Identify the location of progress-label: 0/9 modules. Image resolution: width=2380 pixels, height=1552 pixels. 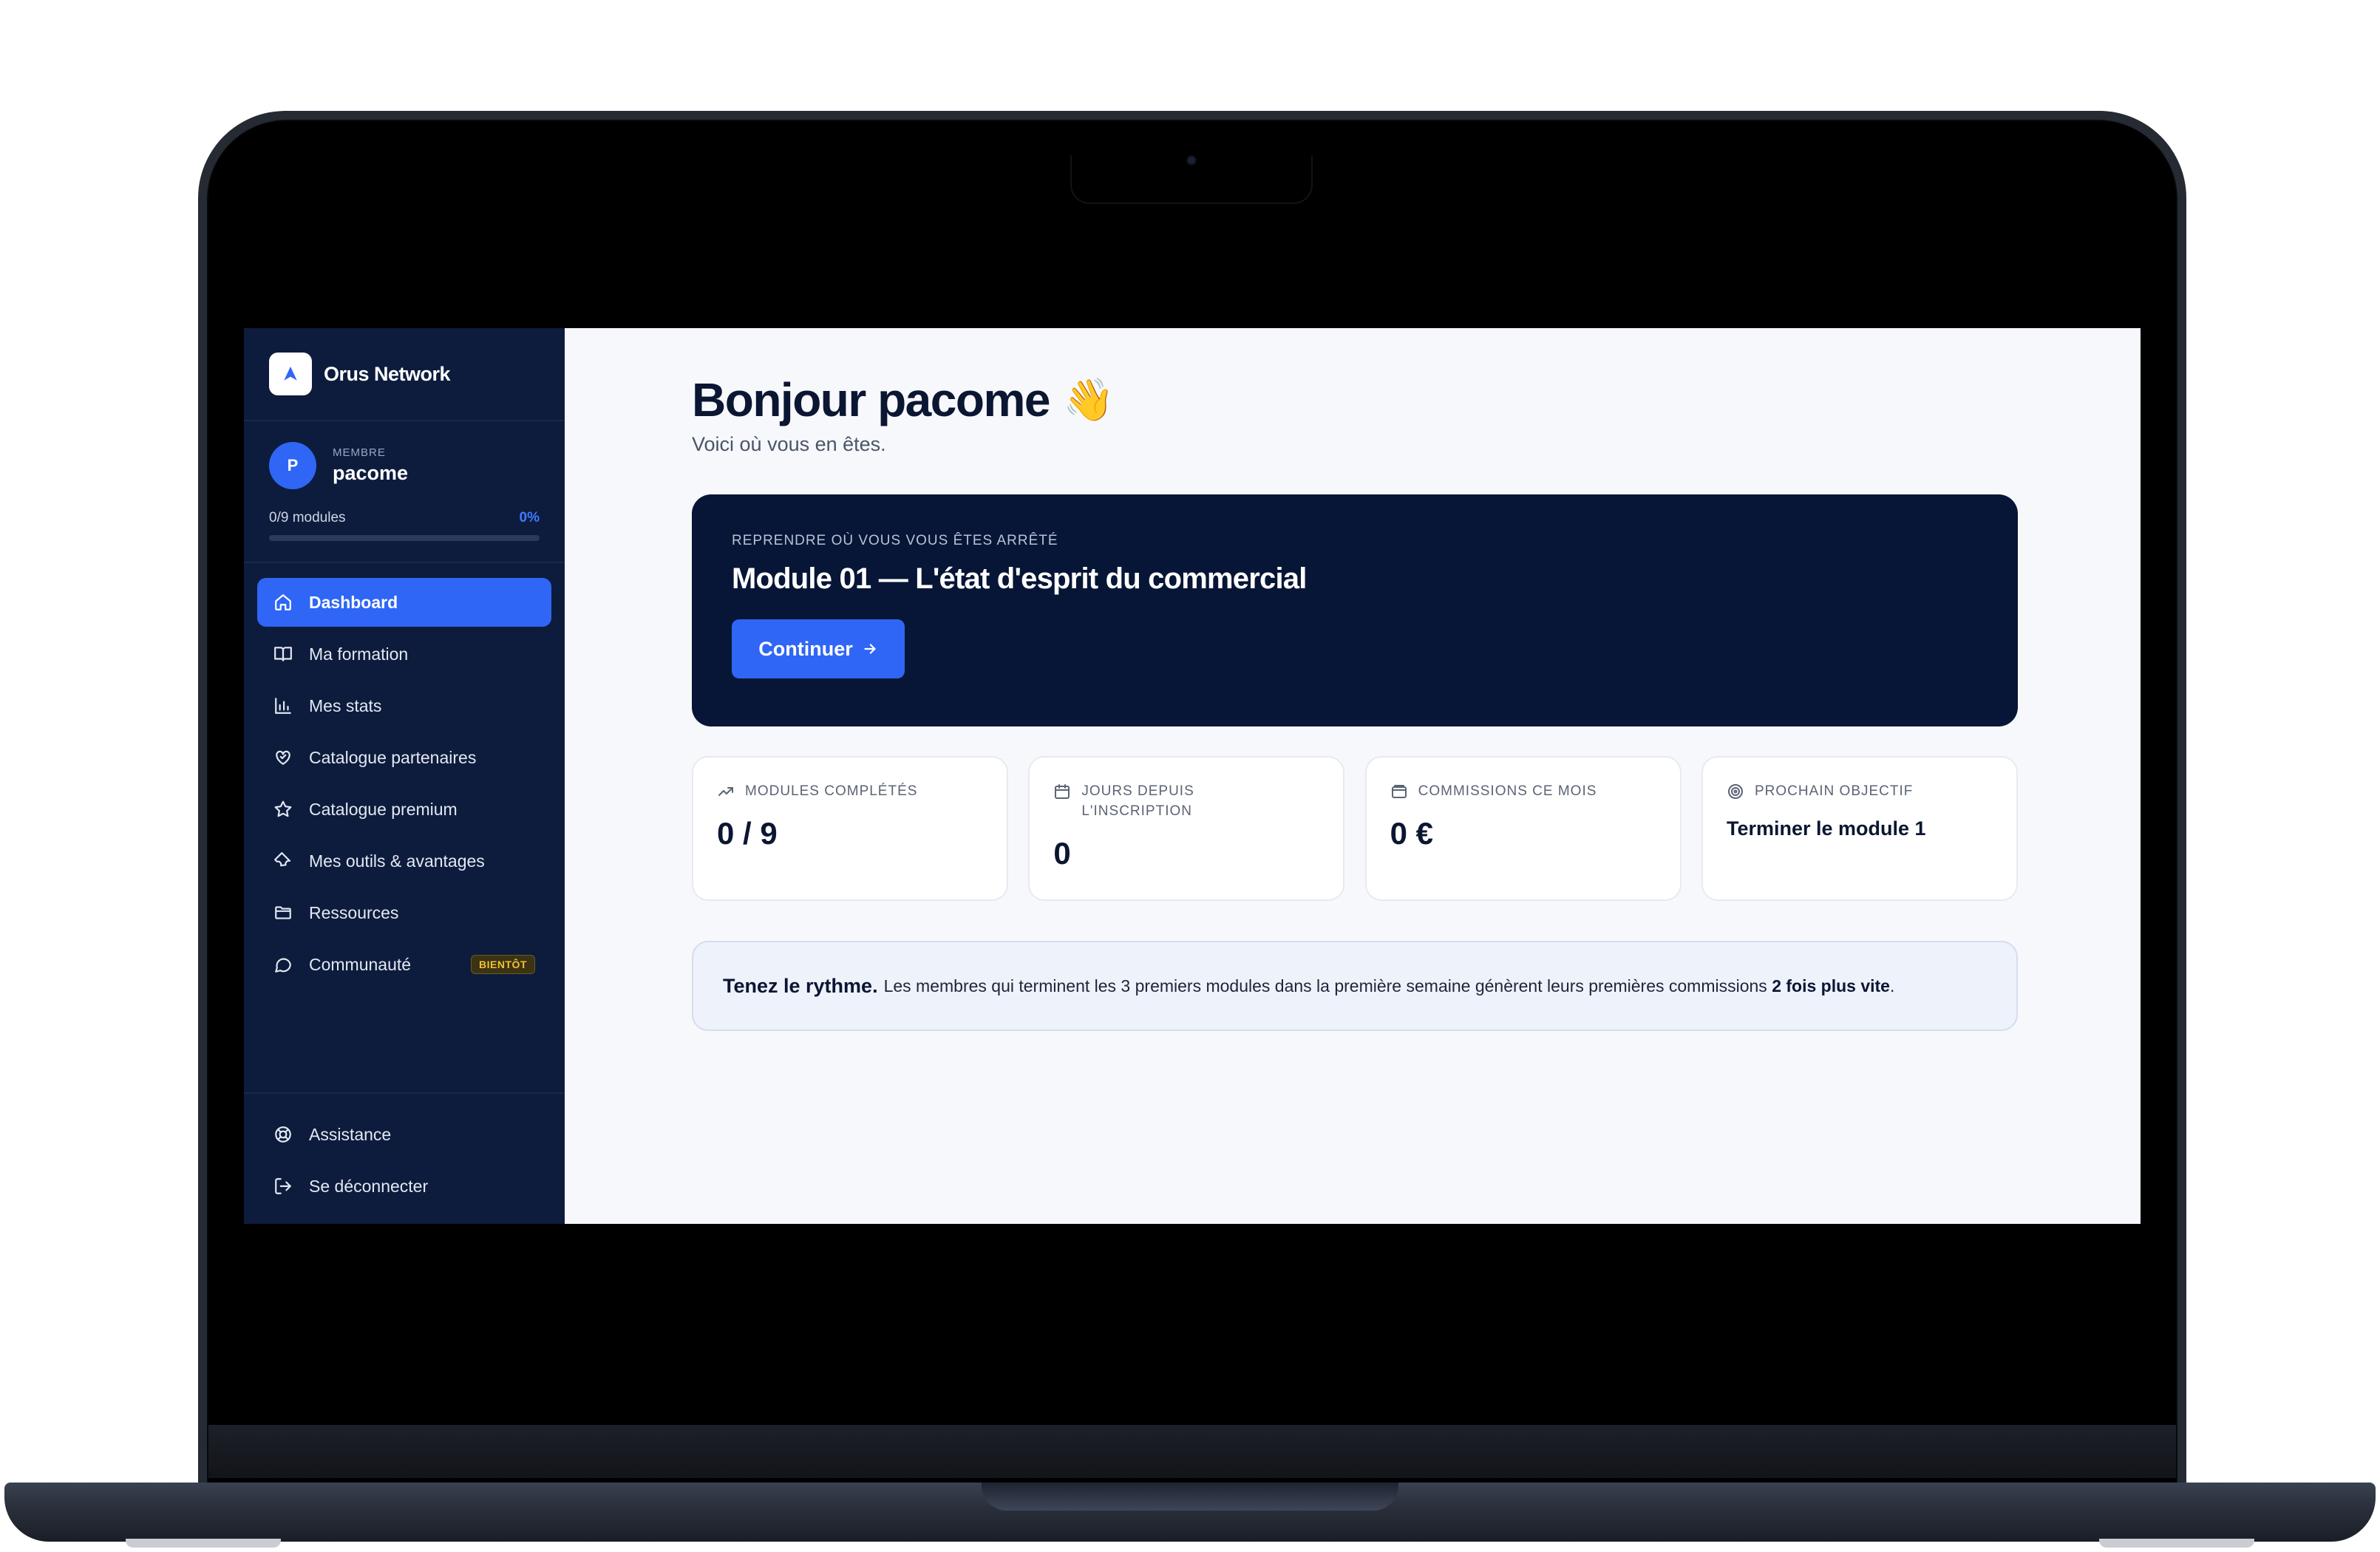
(307, 517).